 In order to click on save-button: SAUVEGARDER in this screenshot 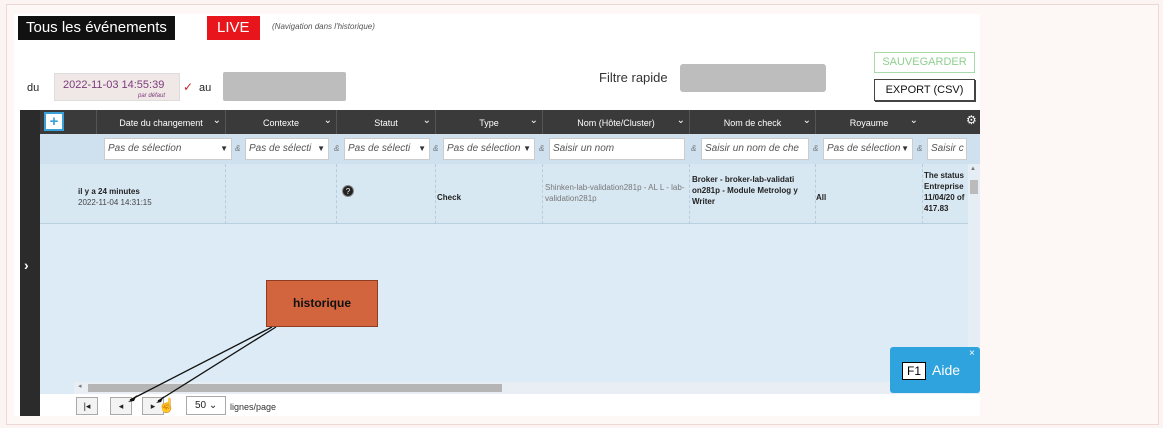, I will do `click(924, 62)`.